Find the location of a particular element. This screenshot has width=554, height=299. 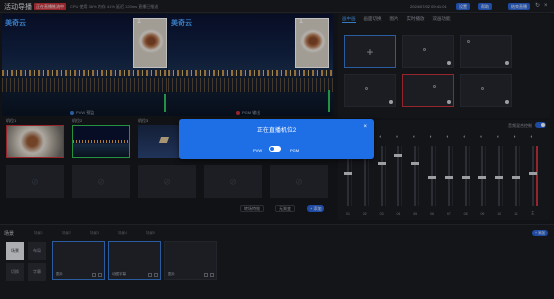

live-switch-modal: 正在直播机位2 × PVW PGM is located at coordinates (276, 139).